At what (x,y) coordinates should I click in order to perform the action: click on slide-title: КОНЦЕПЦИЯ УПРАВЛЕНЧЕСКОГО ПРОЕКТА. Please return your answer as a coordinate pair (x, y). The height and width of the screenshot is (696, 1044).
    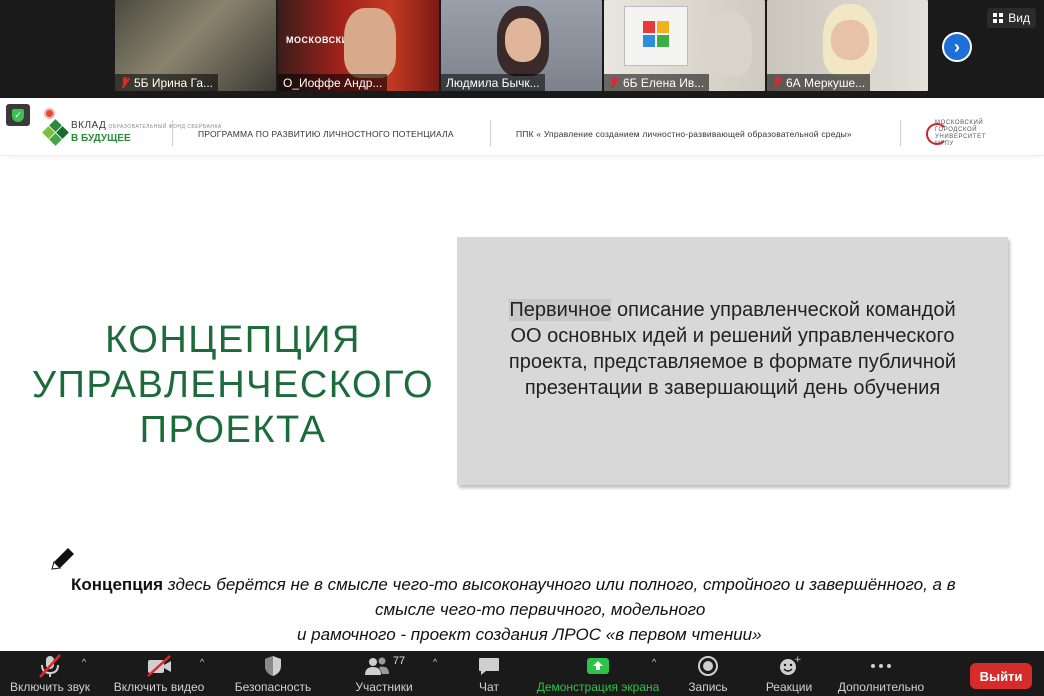
    Looking at the image, I should click on (233, 385).